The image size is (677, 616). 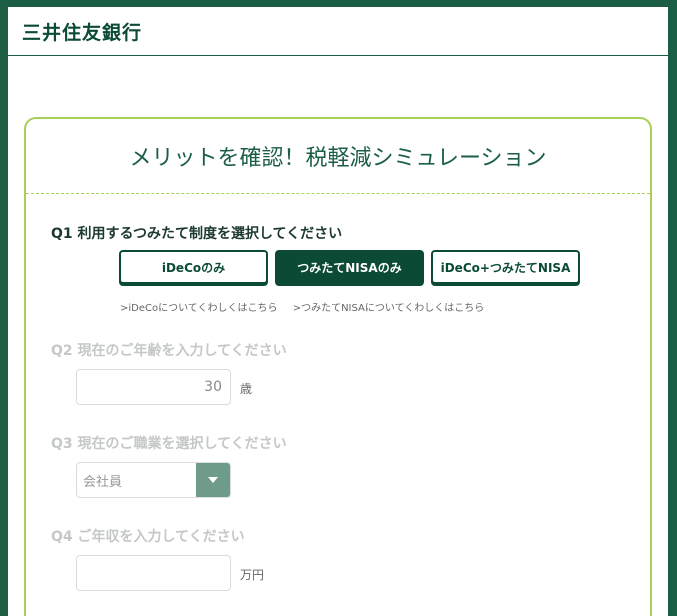 I want to click on option-ideco-only-button: iDeCoのみ, so click(x=193, y=267).